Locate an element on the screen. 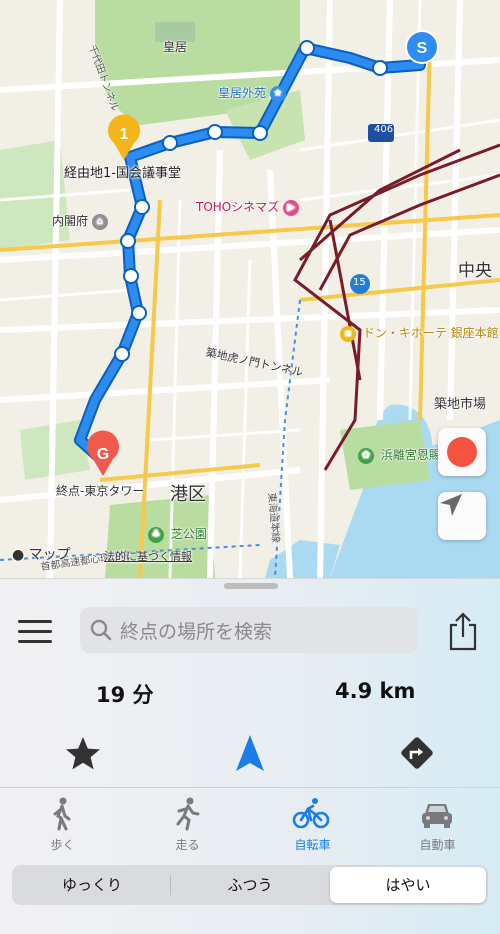  tab-car: 自動車 is located at coordinates (437, 825).